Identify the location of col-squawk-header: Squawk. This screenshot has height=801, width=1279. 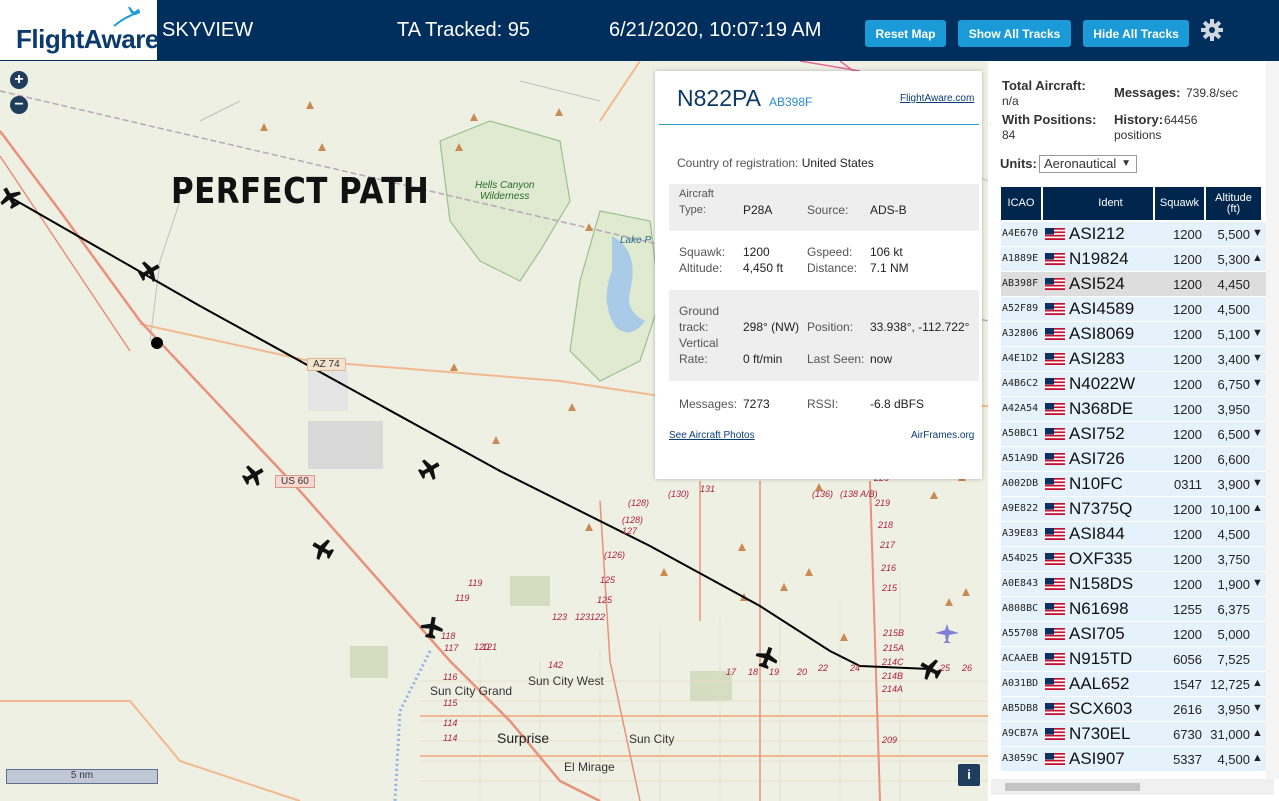
(1180, 203).